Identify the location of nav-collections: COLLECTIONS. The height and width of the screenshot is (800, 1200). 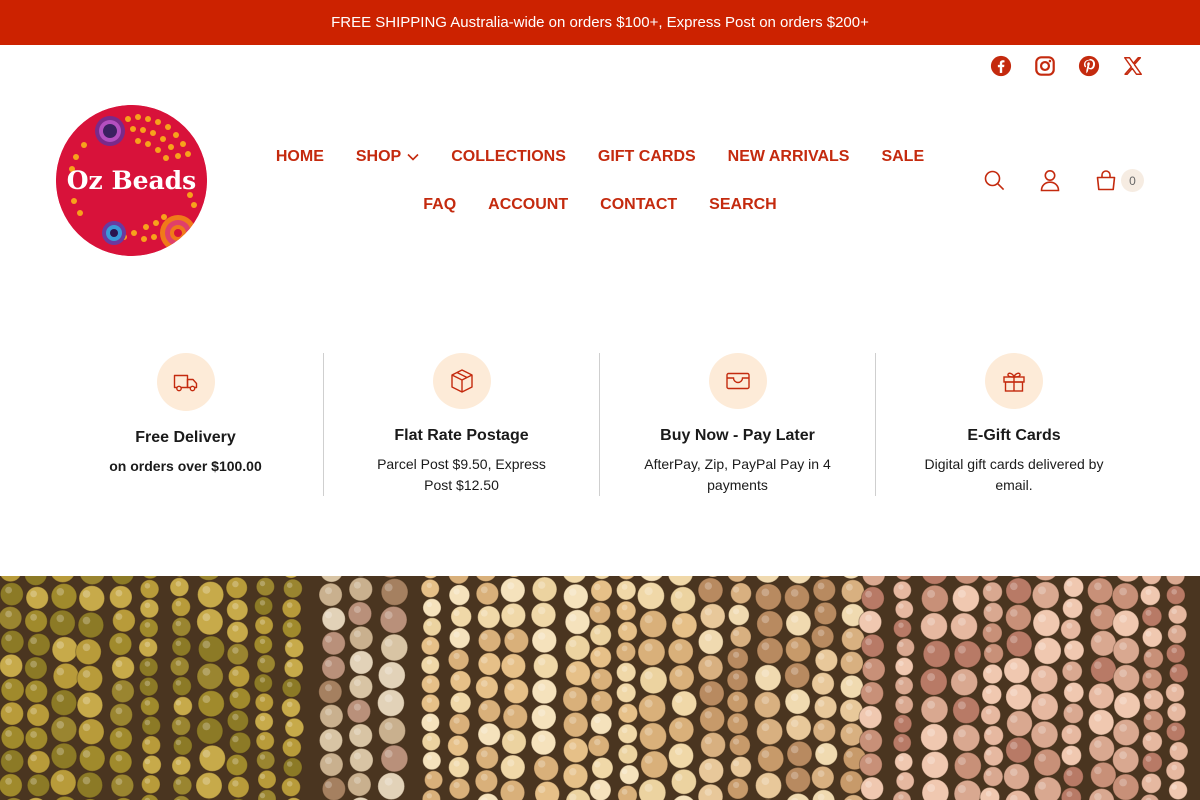
(508, 157).